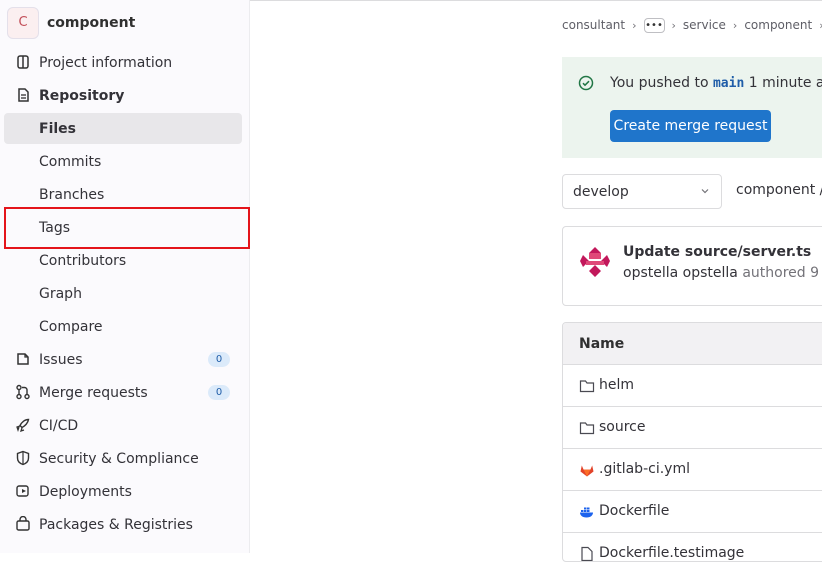 The height and width of the screenshot is (562, 822). Describe the element at coordinates (106, 62) in the screenshot. I see `sidebar-item-label: Project information` at that location.